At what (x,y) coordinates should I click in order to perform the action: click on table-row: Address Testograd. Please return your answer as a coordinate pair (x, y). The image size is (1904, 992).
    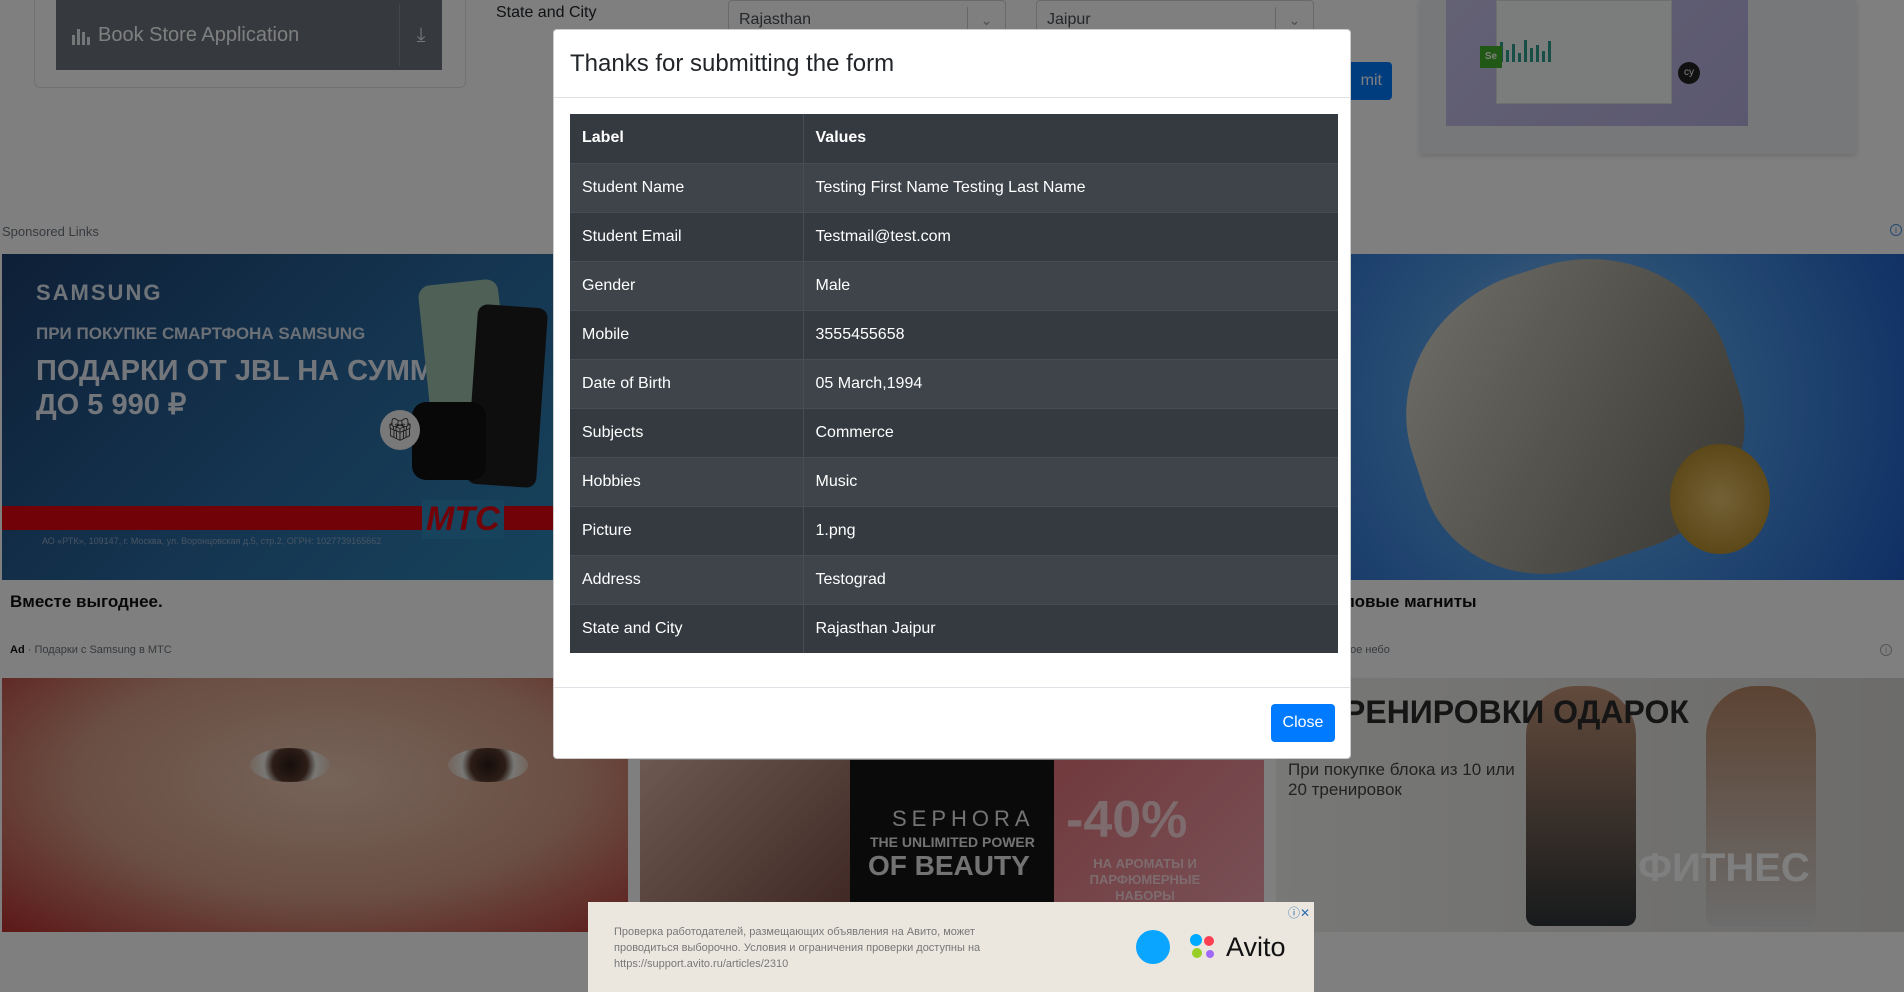
    Looking at the image, I should click on (954, 579).